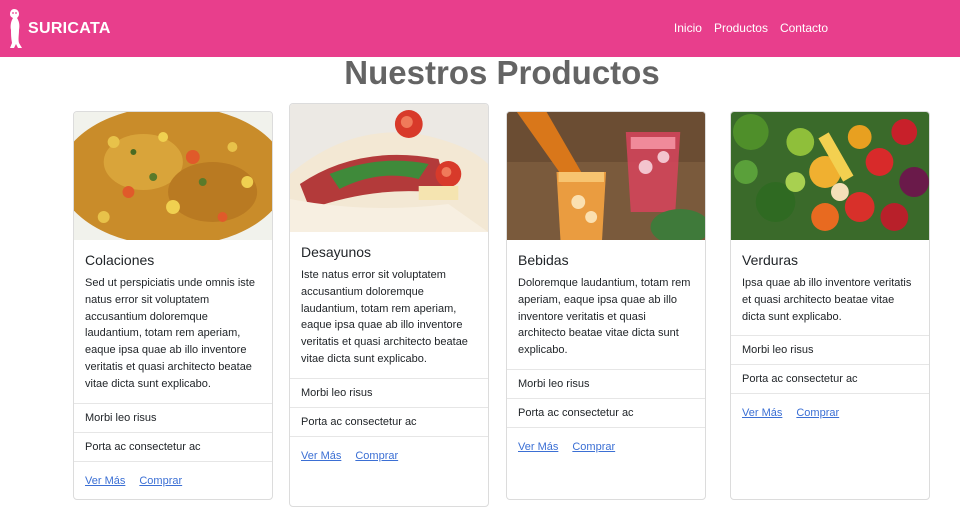 Image resolution: width=960 pixels, height=516 pixels. Describe the element at coordinates (606, 176) in the screenshot. I see `bebidas-image` at that location.